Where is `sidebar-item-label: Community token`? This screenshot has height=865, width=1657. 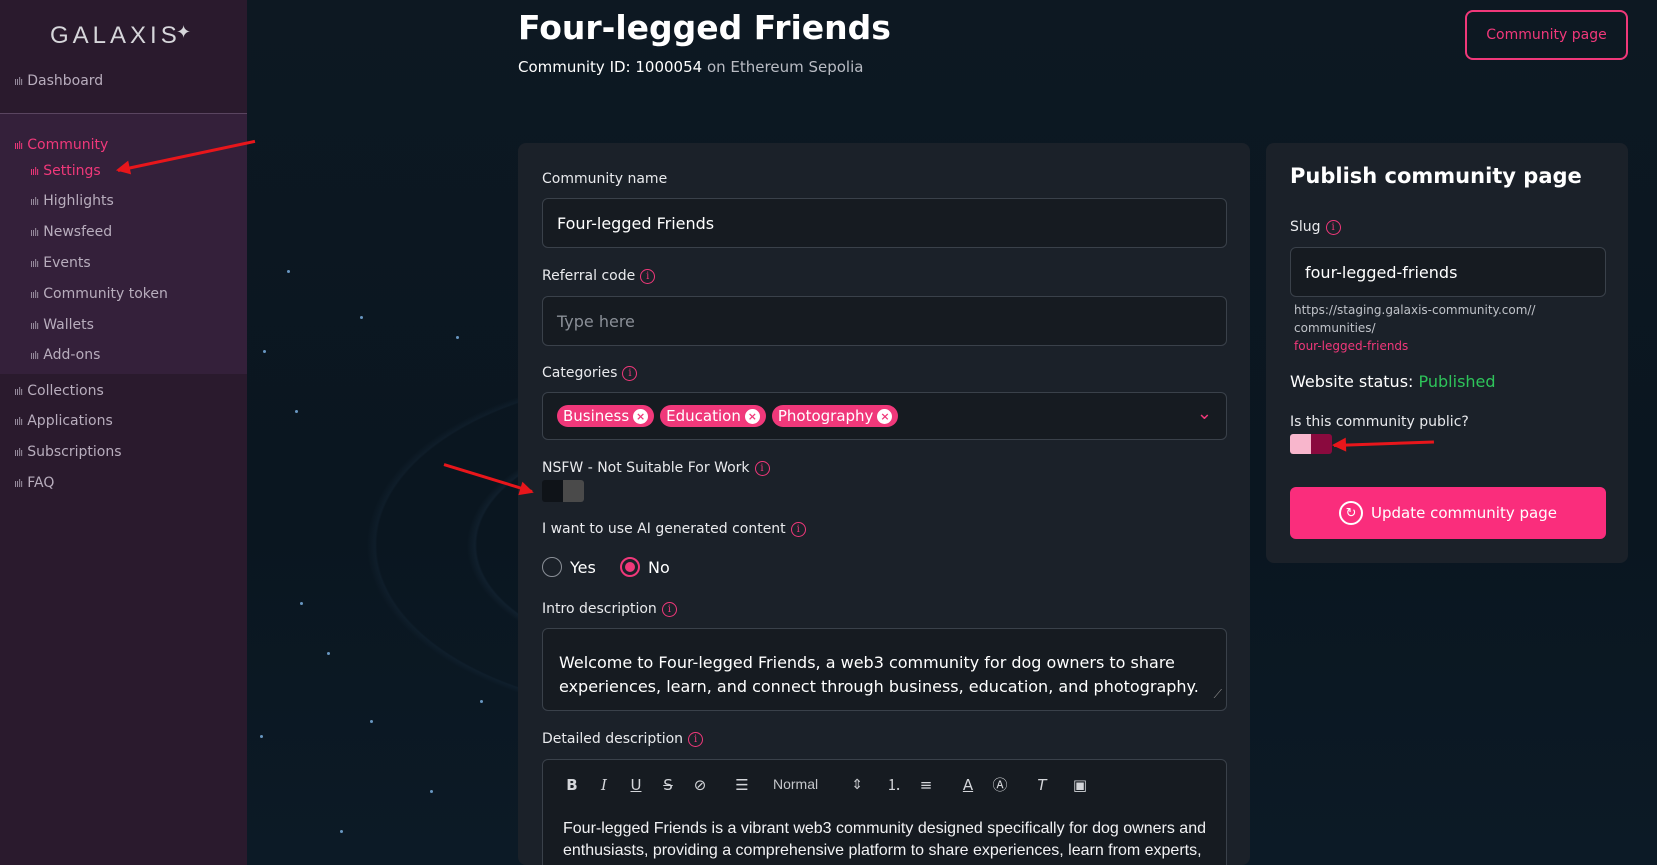 sidebar-item-label: Community token is located at coordinates (105, 294).